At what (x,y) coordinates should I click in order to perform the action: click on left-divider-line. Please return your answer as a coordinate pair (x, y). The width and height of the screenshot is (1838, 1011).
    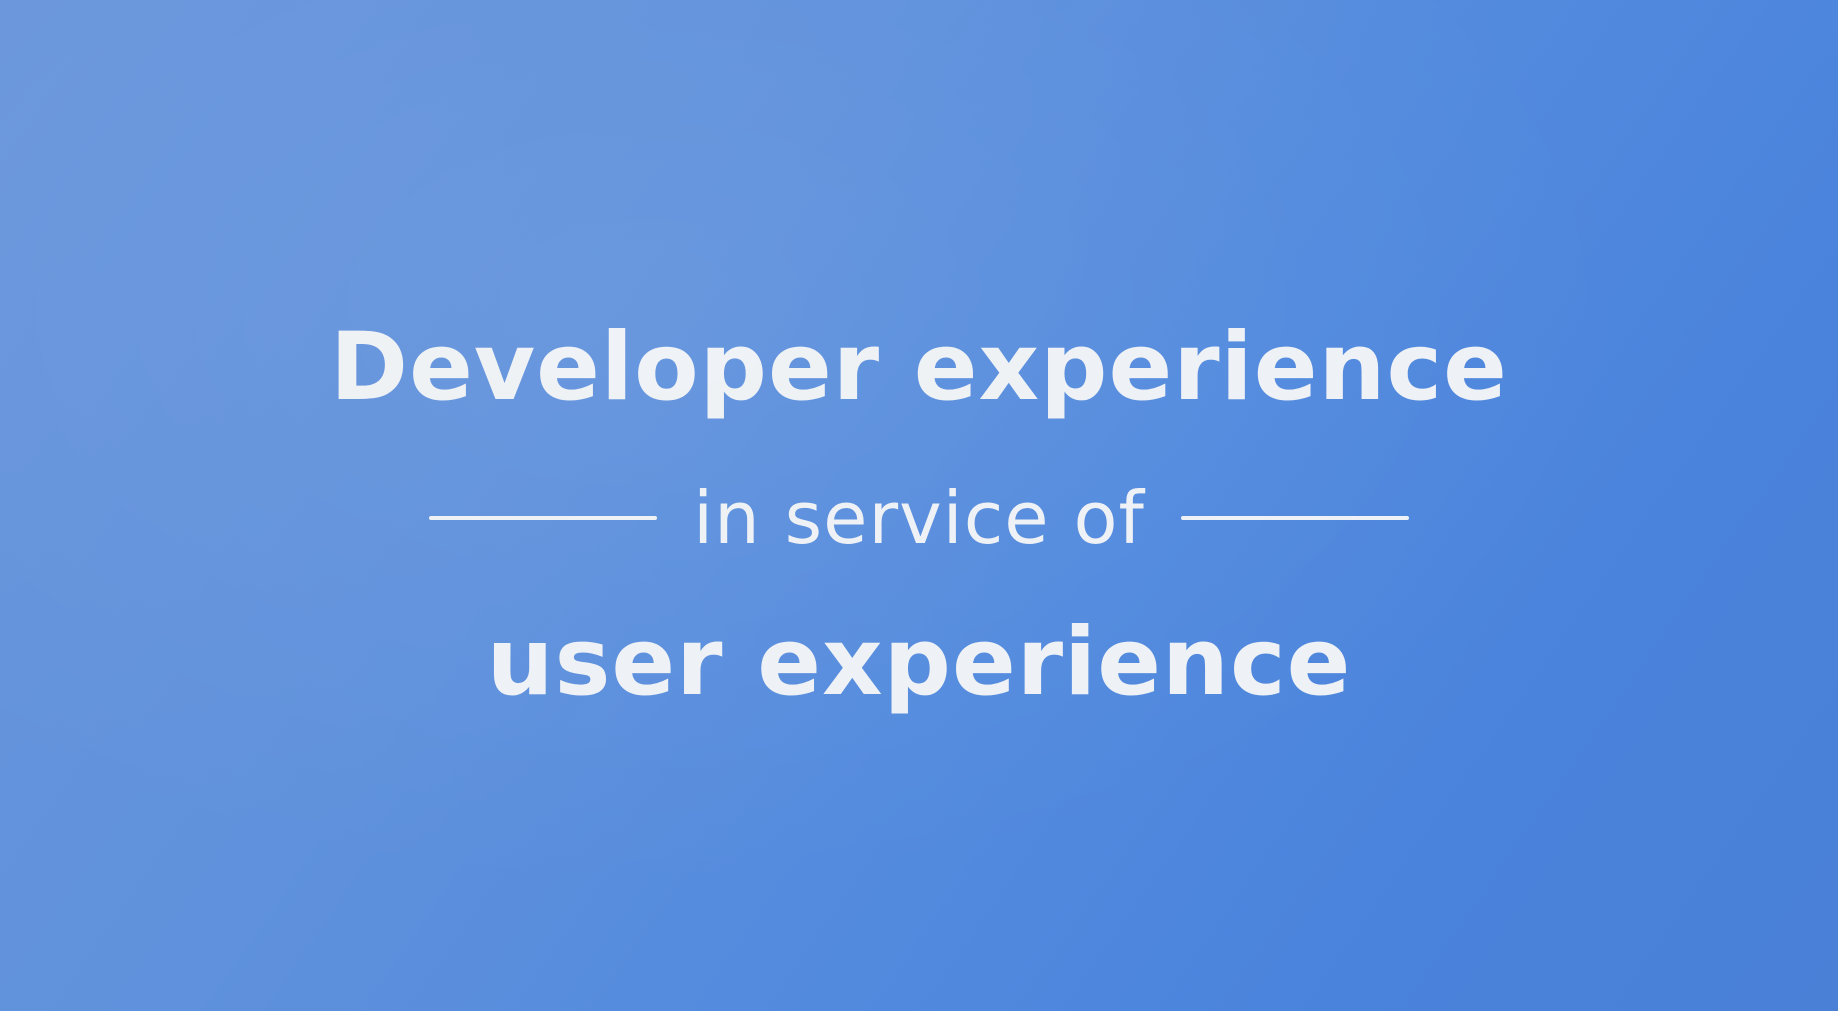
    Looking at the image, I should click on (543, 518).